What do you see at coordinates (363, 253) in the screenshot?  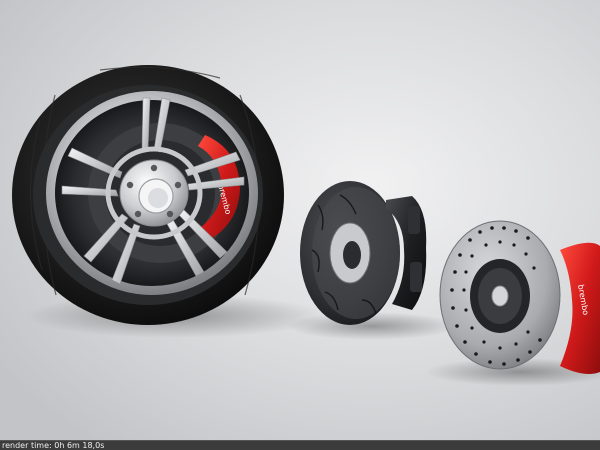 I see `slotted-brake-assembly` at bounding box center [363, 253].